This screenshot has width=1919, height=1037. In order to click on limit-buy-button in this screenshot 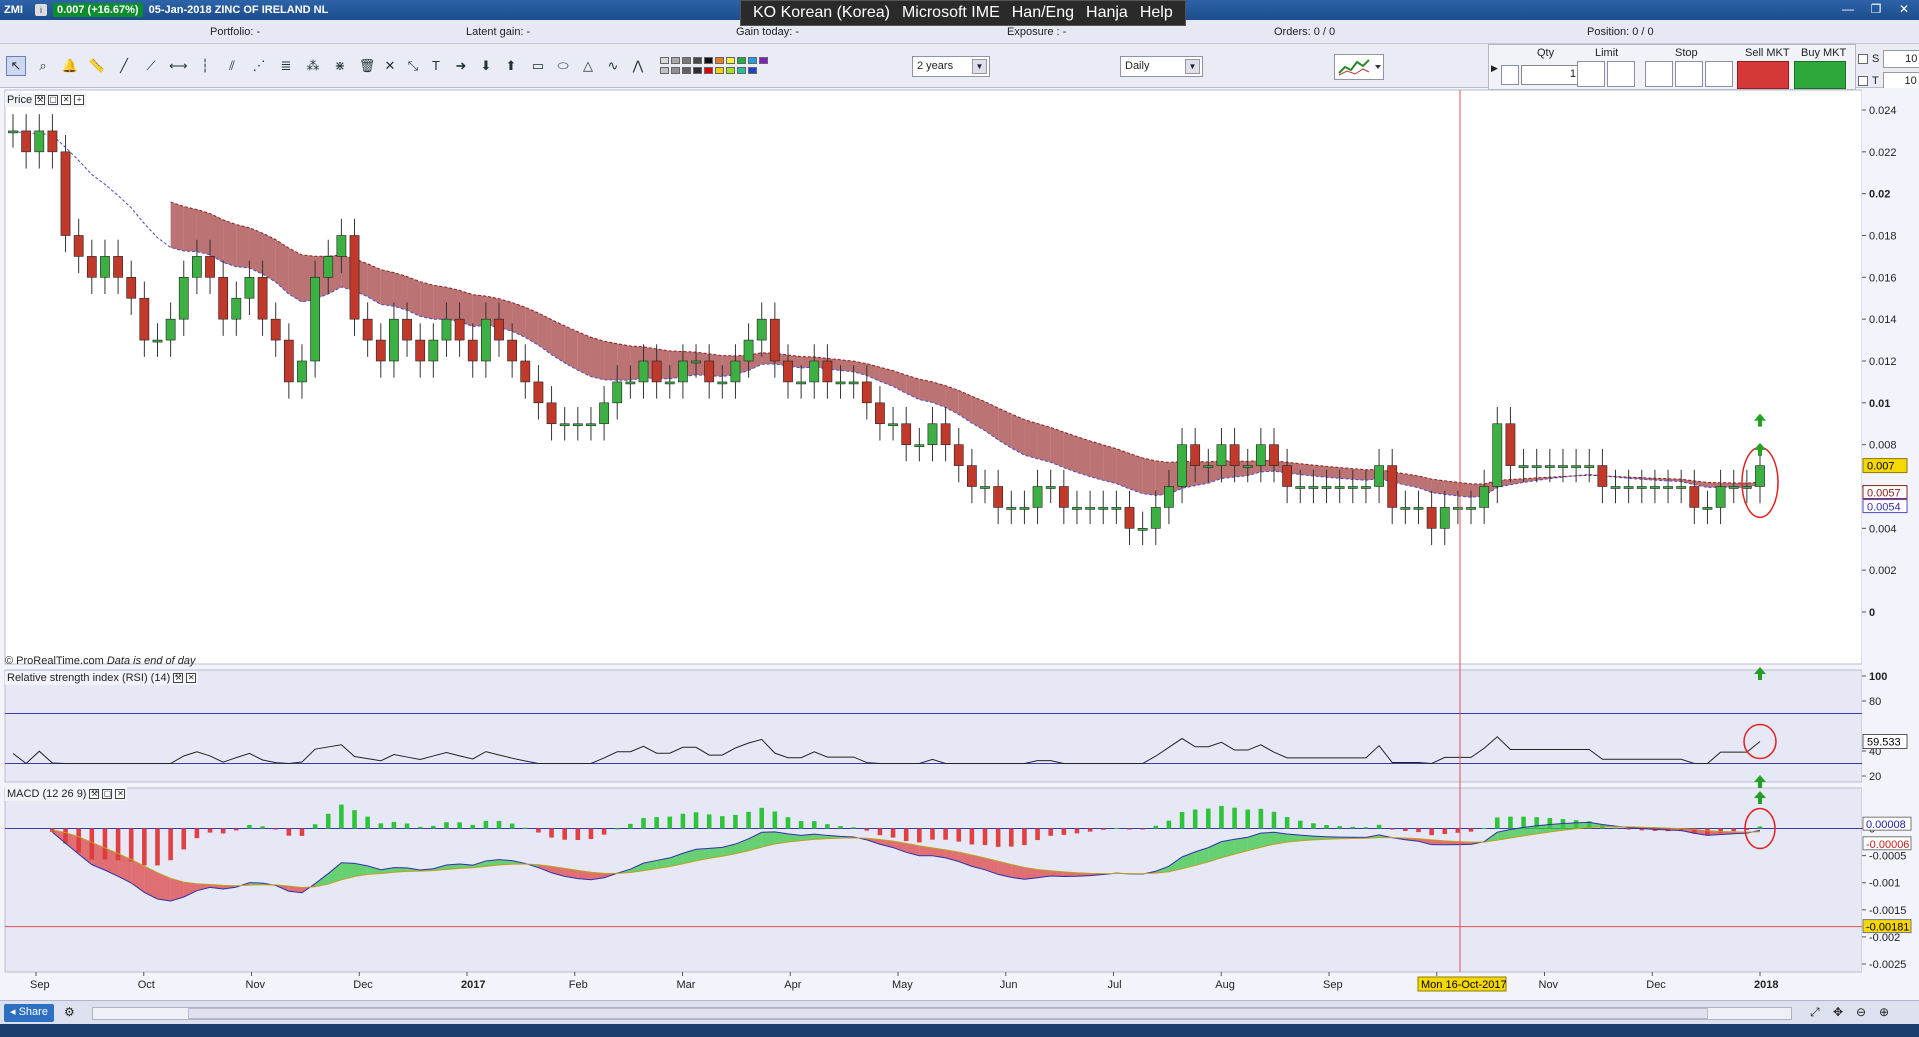, I will do `click(1591, 74)`.